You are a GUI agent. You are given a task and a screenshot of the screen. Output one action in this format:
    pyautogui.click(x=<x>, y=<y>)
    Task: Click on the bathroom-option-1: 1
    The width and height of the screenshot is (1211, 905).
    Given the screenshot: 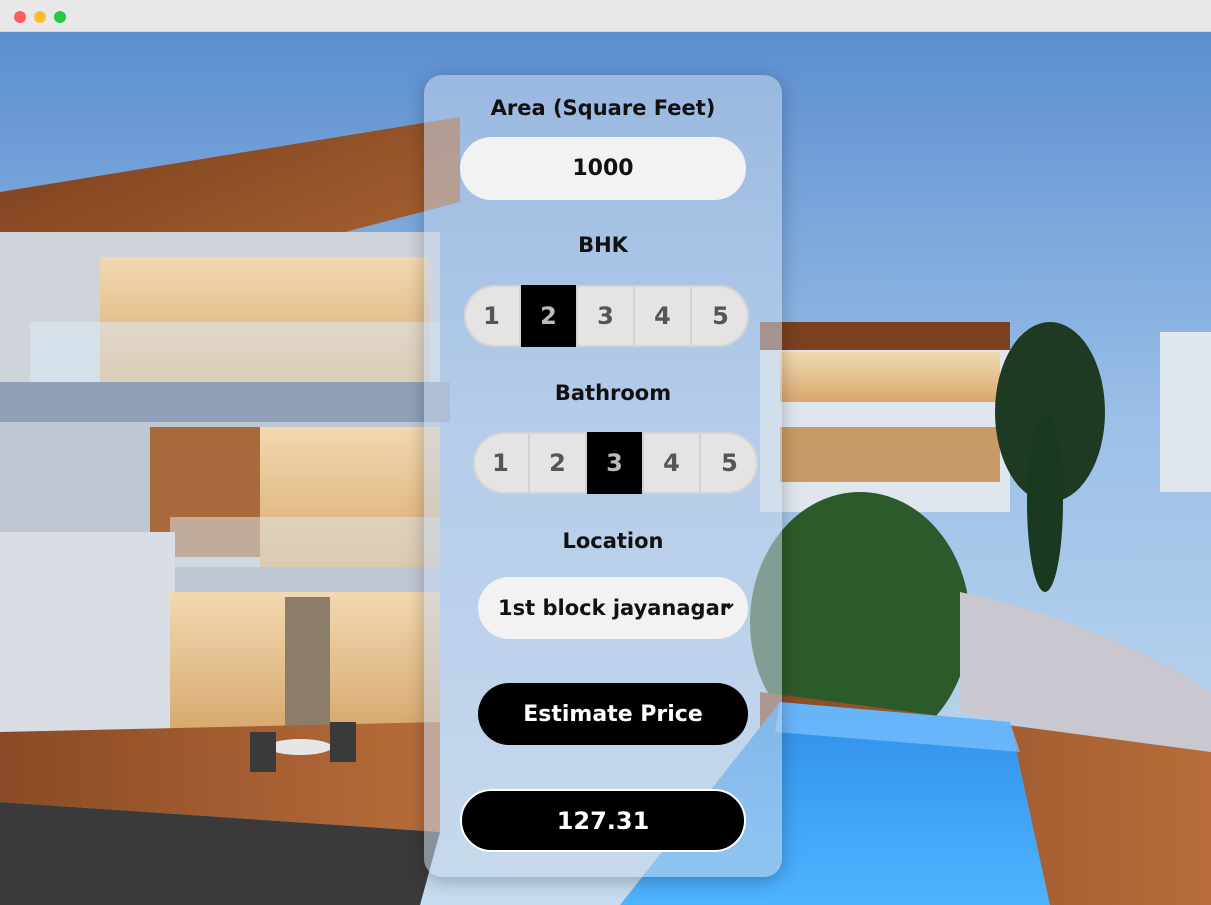 What is the action you would take?
    pyautogui.click(x=501, y=463)
    